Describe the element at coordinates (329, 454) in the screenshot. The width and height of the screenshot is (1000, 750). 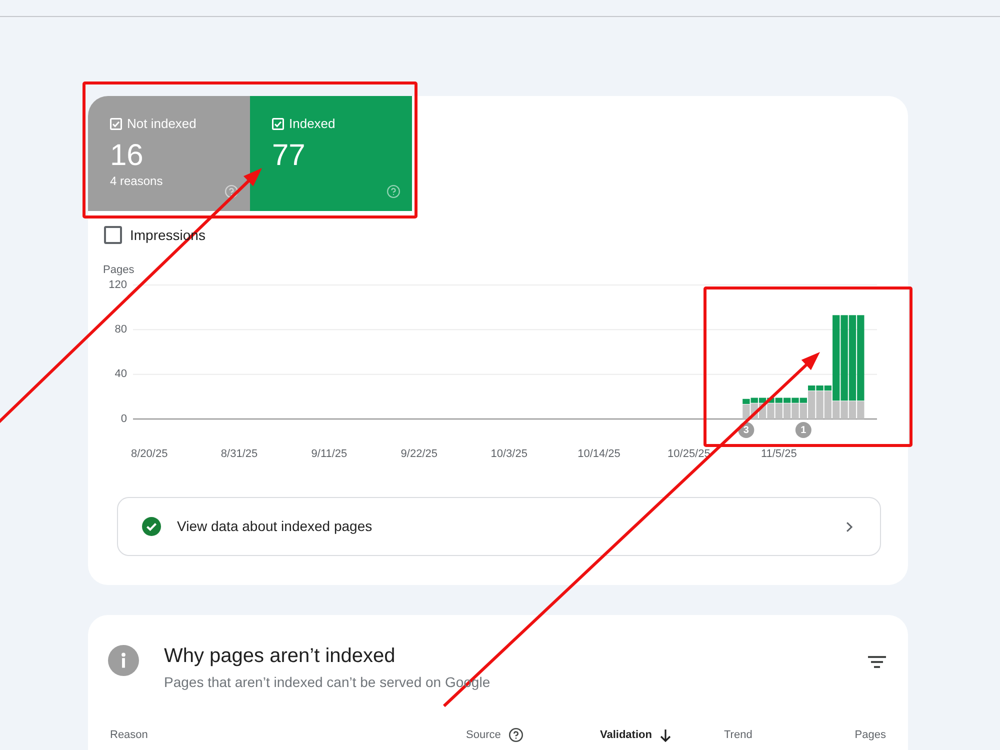
I see `x-tick-label: 9/11/25` at that location.